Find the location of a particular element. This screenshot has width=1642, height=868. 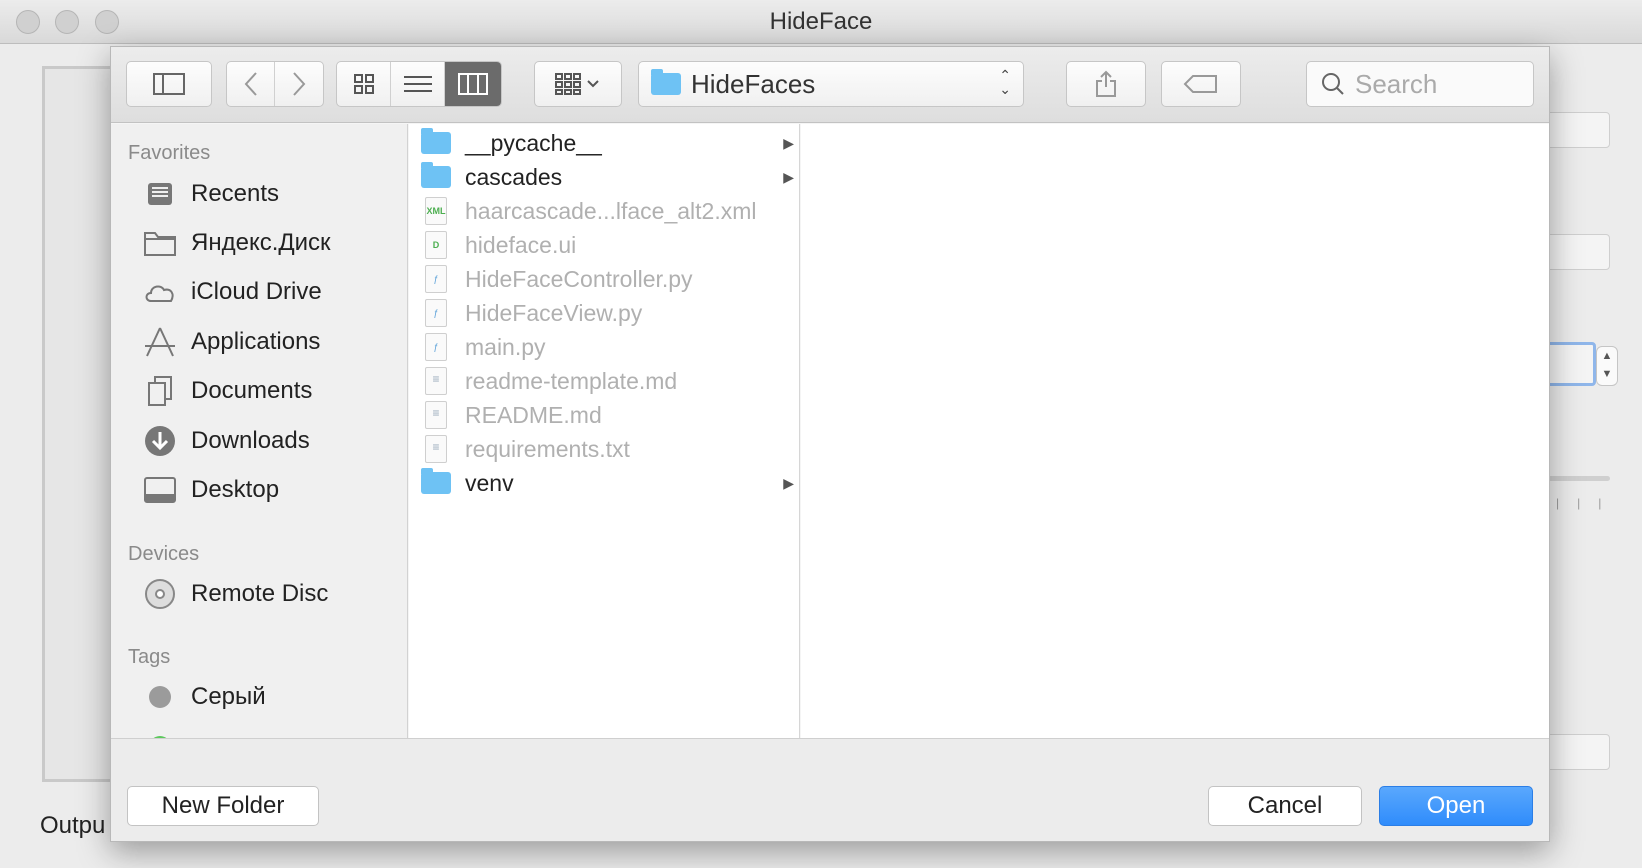

list-view-icon is located at coordinates (417, 84).